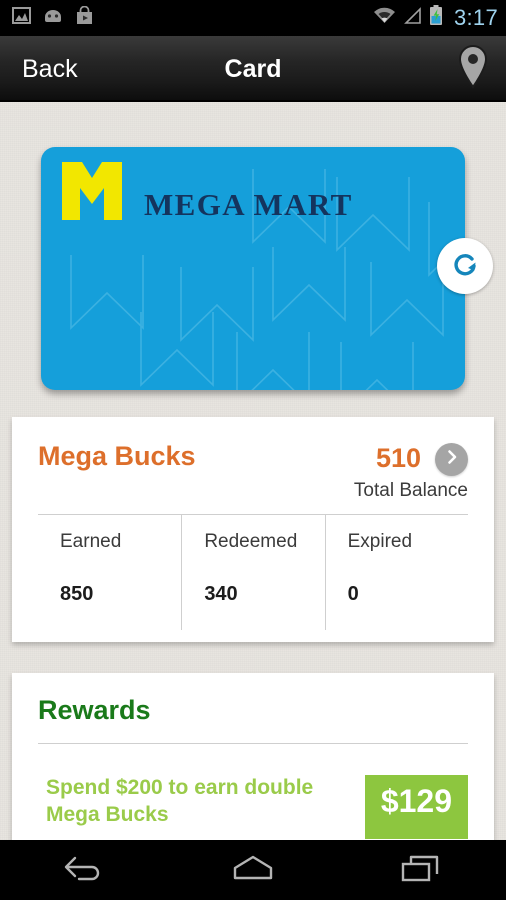 This screenshot has width=506, height=900. I want to click on mega-bucks-title: Mega Bucks, so click(117, 456).